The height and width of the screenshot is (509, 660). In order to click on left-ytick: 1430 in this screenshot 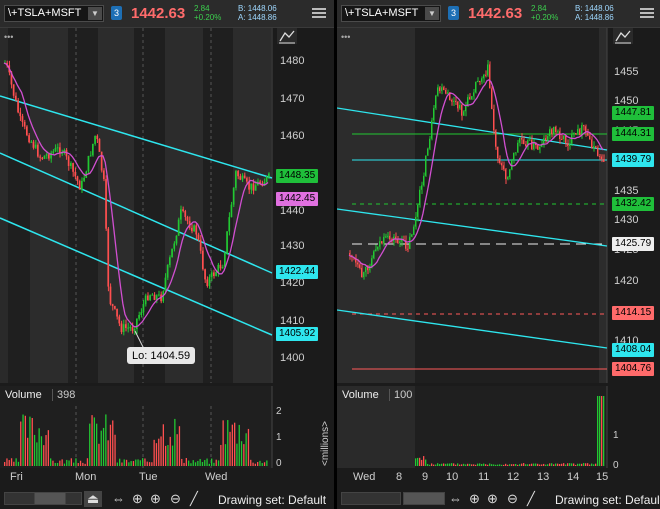, I will do `click(292, 246)`.